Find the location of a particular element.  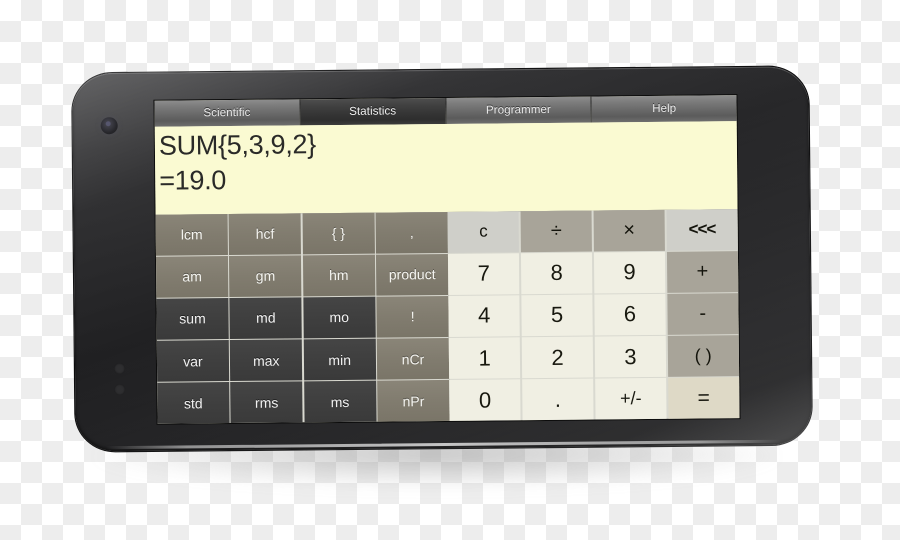

key-md: md is located at coordinates (266, 318).